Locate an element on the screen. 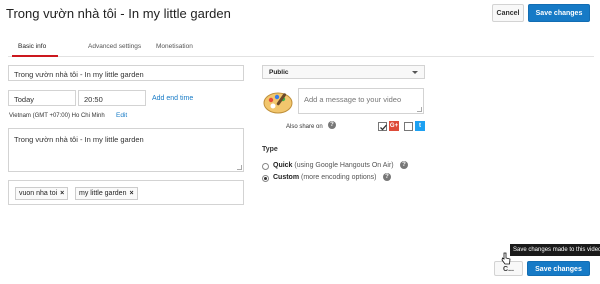 The width and height of the screenshot is (600, 284). custom-radio is located at coordinates (265, 178).